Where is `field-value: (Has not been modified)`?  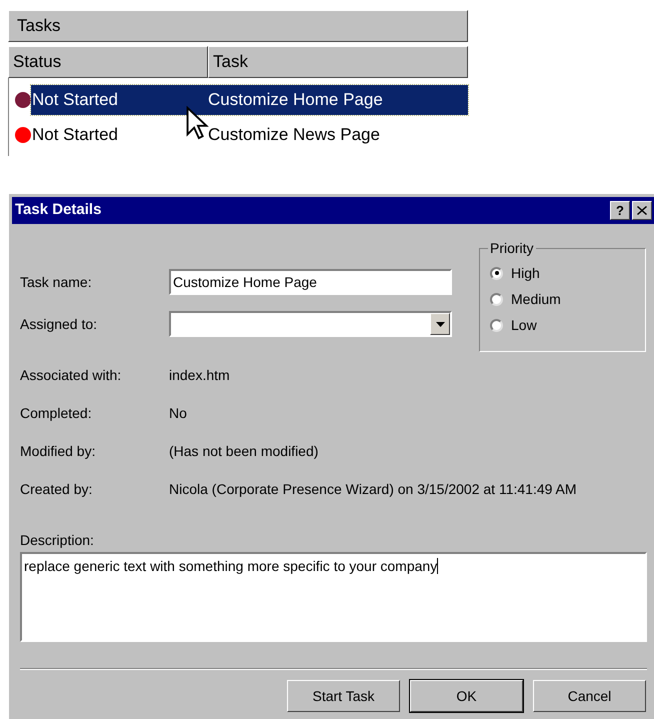 field-value: (Has not been modified) is located at coordinates (243, 451).